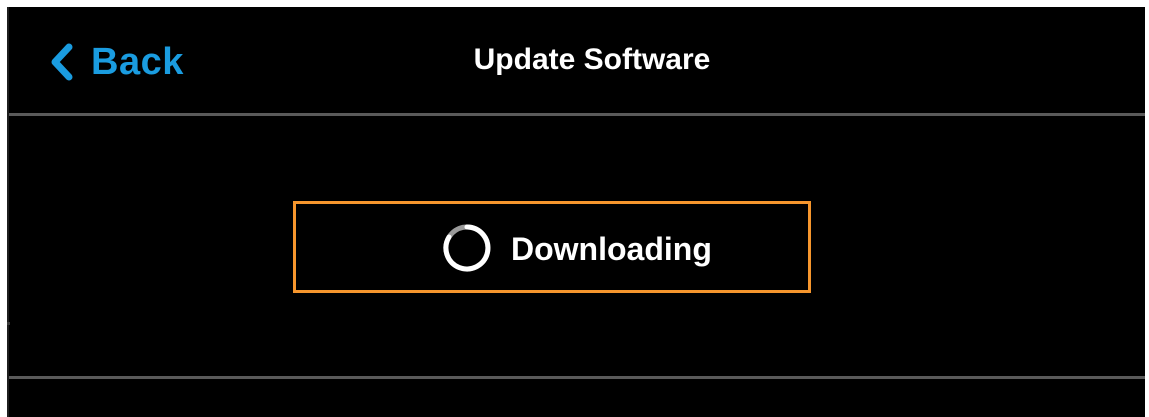  I want to click on frame-left-border, so click(3, 208).